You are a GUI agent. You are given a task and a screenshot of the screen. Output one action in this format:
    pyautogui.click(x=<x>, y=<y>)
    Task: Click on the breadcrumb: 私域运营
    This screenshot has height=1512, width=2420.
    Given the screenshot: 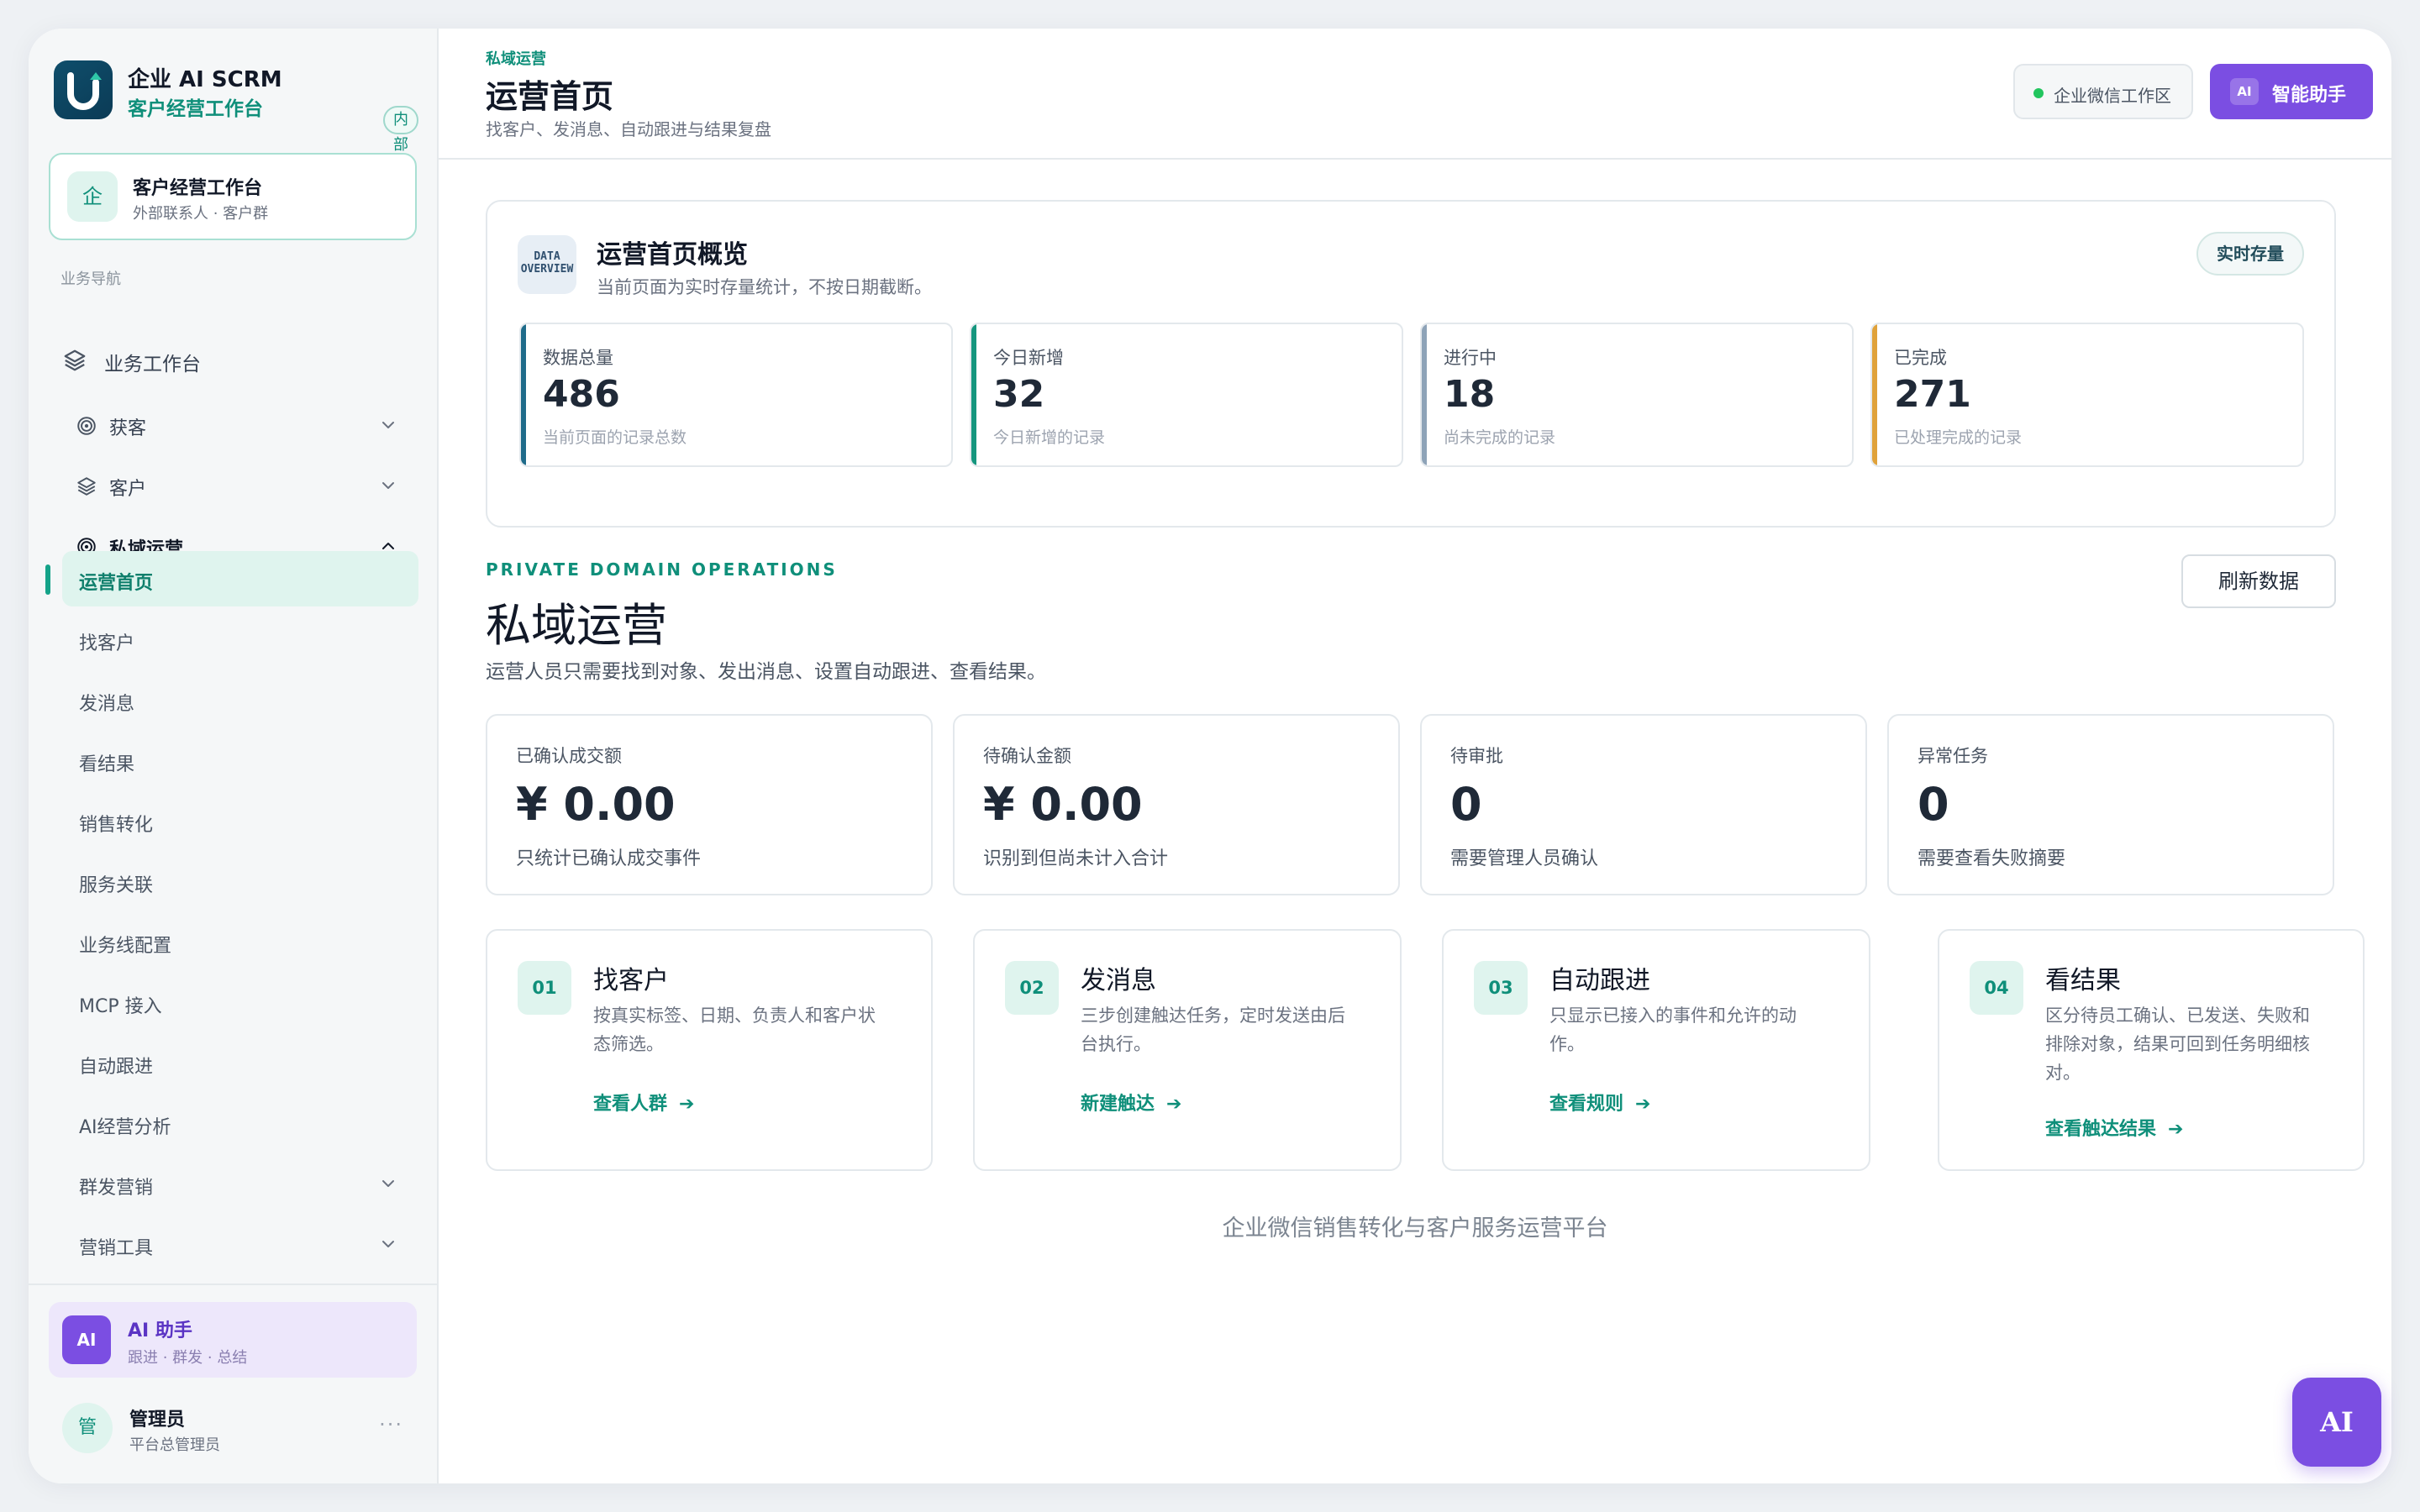 What is the action you would take?
    pyautogui.click(x=516, y=58)
    